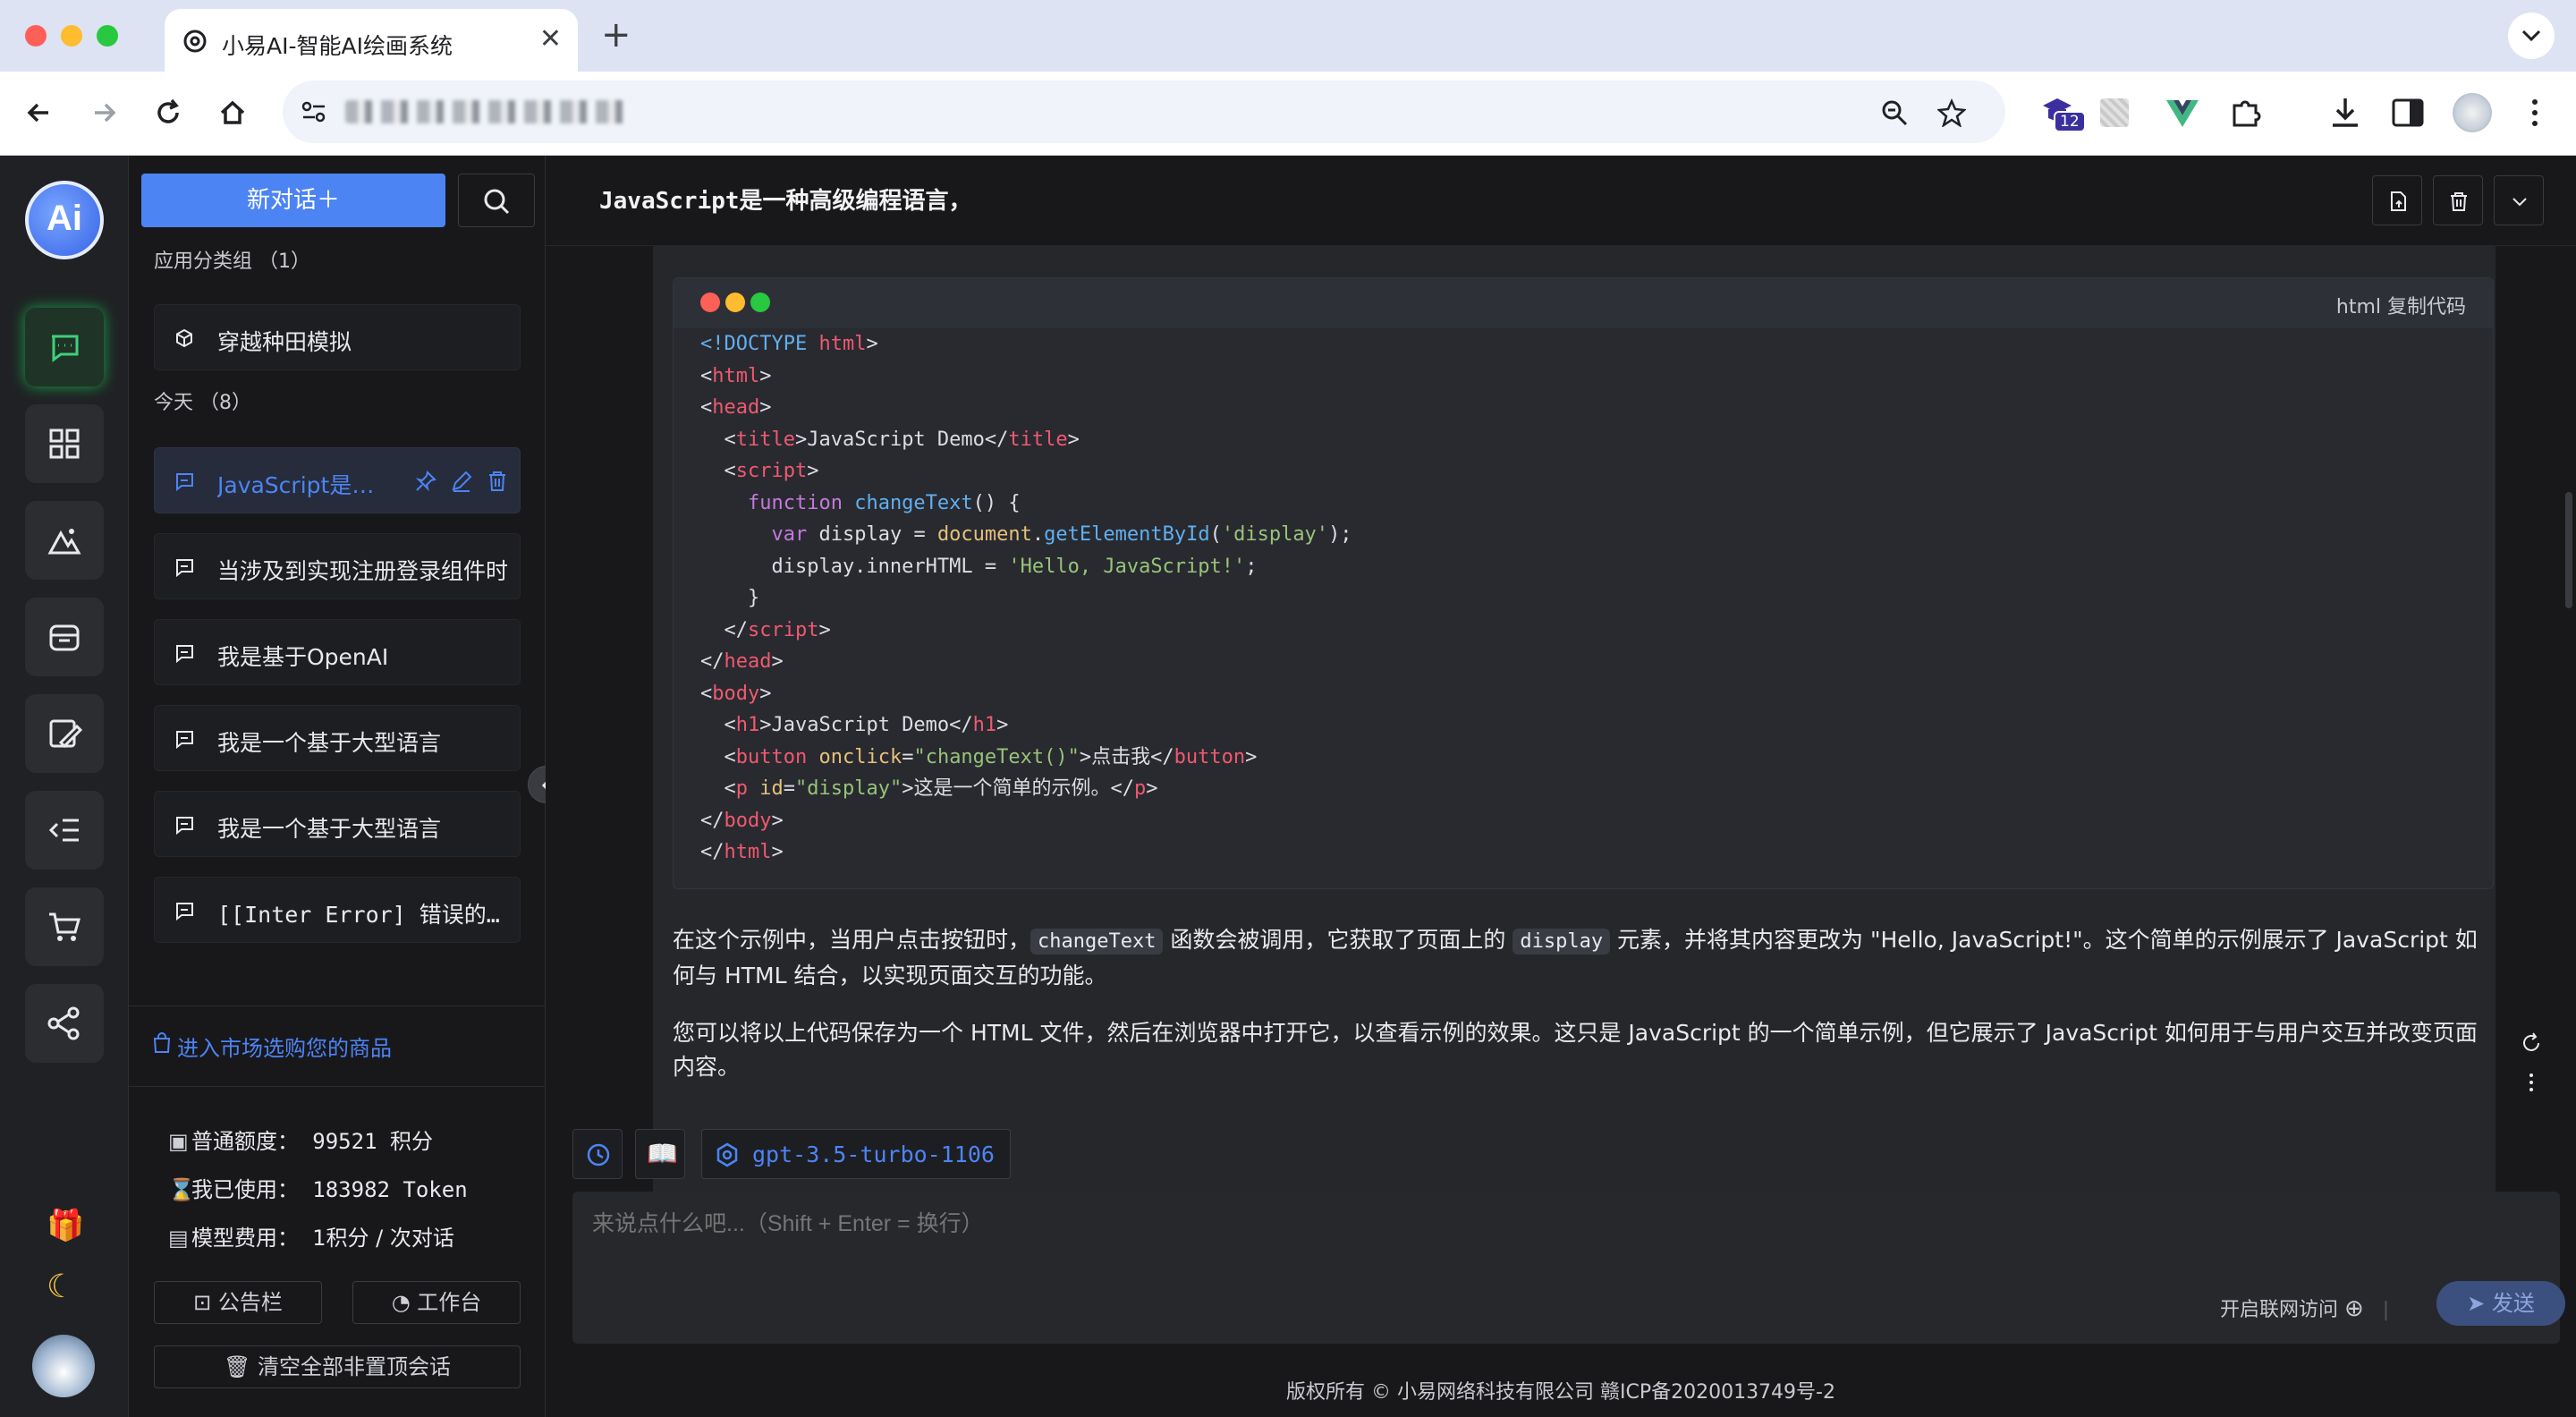 The image size is (2576, 1417). Describe the element at coordinates (168, 113) in the screenshot. I see `reload-icon` at that location.